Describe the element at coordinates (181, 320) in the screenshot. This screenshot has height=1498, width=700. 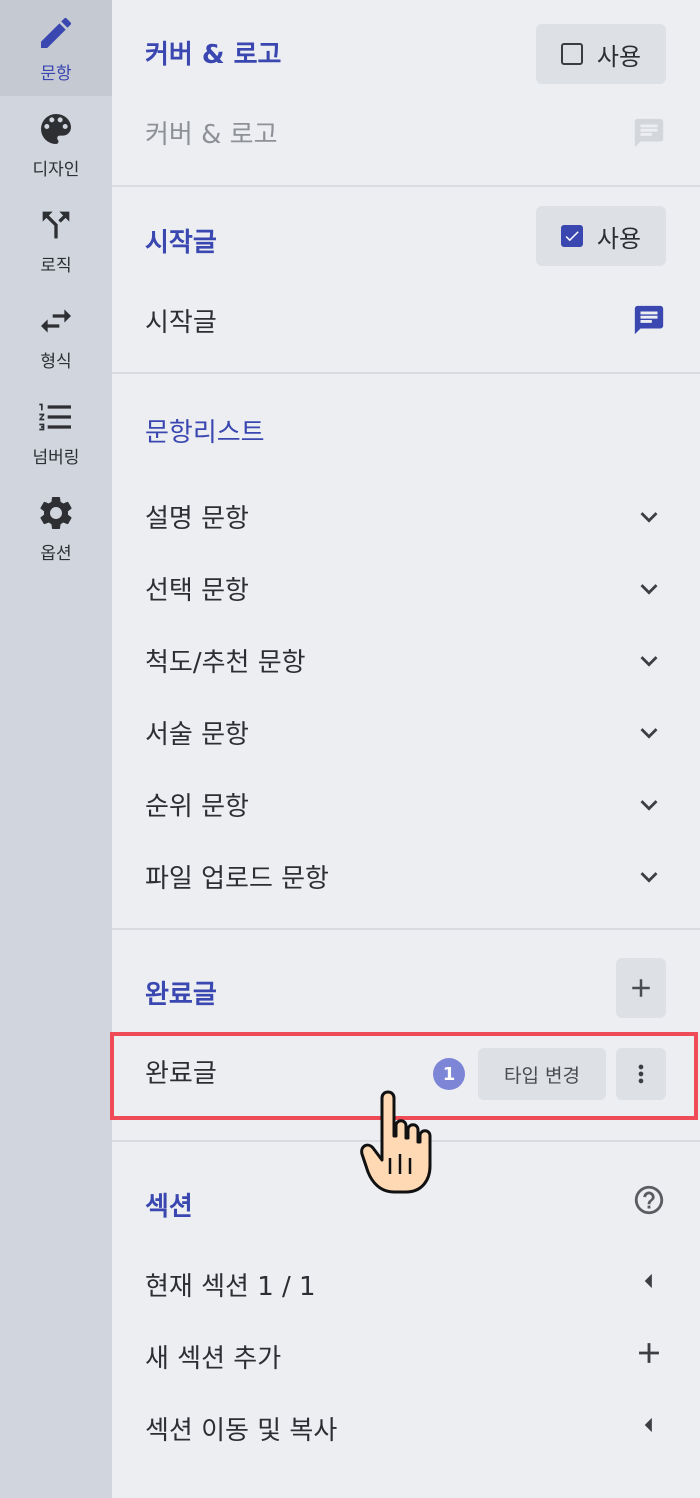
I see `intro-item: 시작글` at that location.